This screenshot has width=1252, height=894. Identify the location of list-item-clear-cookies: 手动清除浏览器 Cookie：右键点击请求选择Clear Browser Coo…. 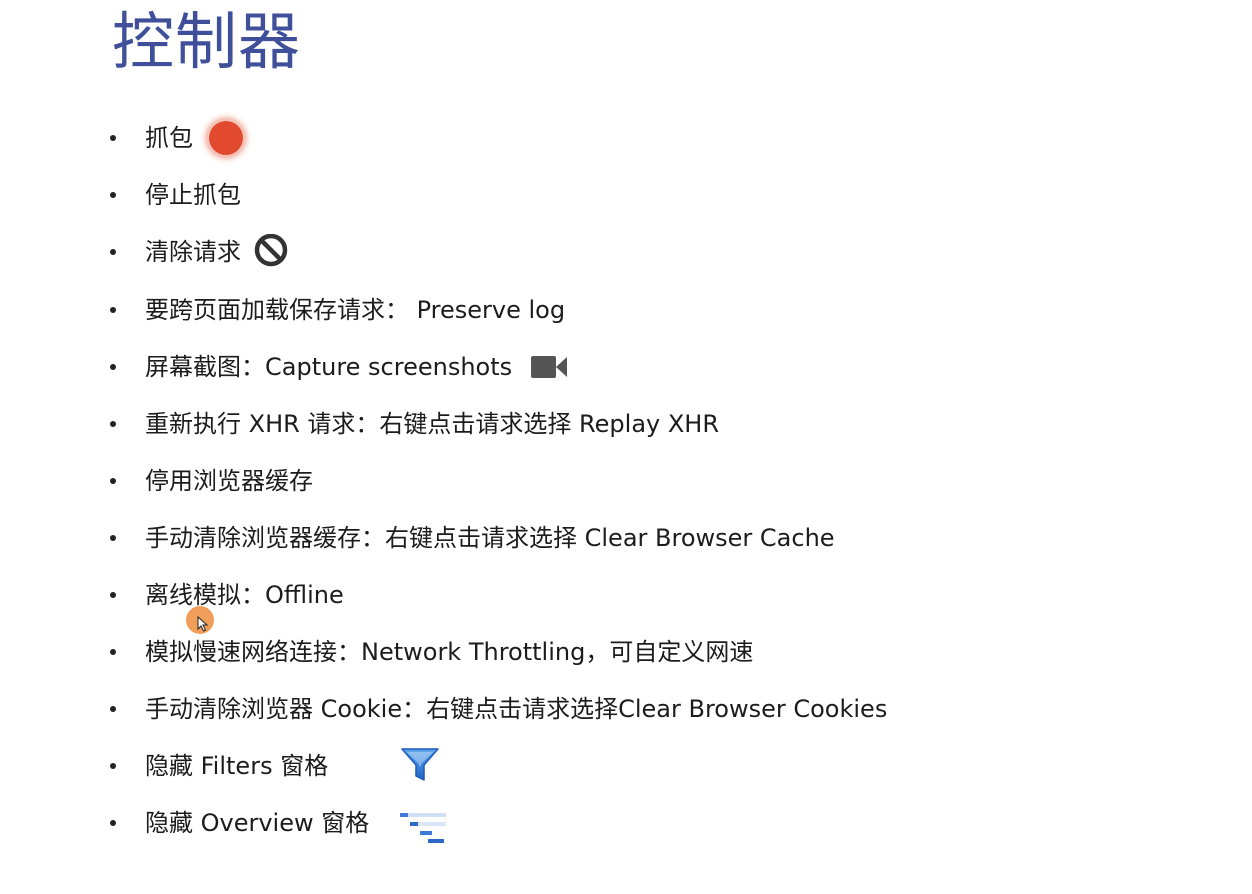
(498, 709).